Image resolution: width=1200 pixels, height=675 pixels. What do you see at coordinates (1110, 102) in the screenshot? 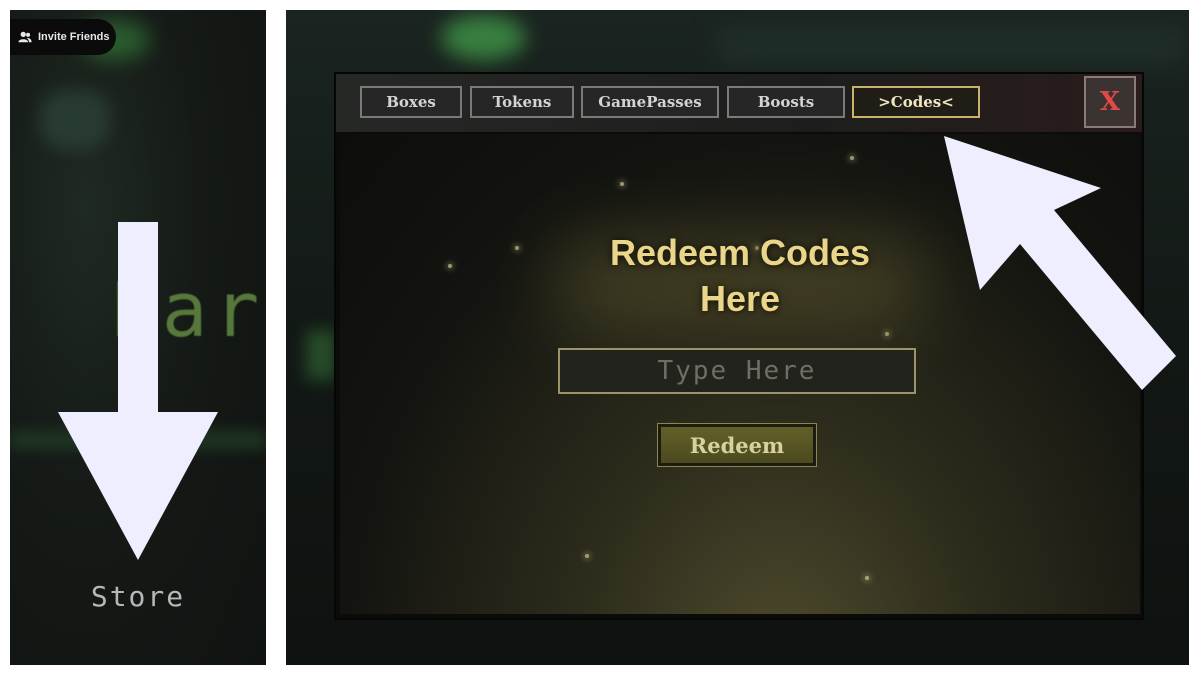
I see `close-button: X` at bounding box center [1110, 102].